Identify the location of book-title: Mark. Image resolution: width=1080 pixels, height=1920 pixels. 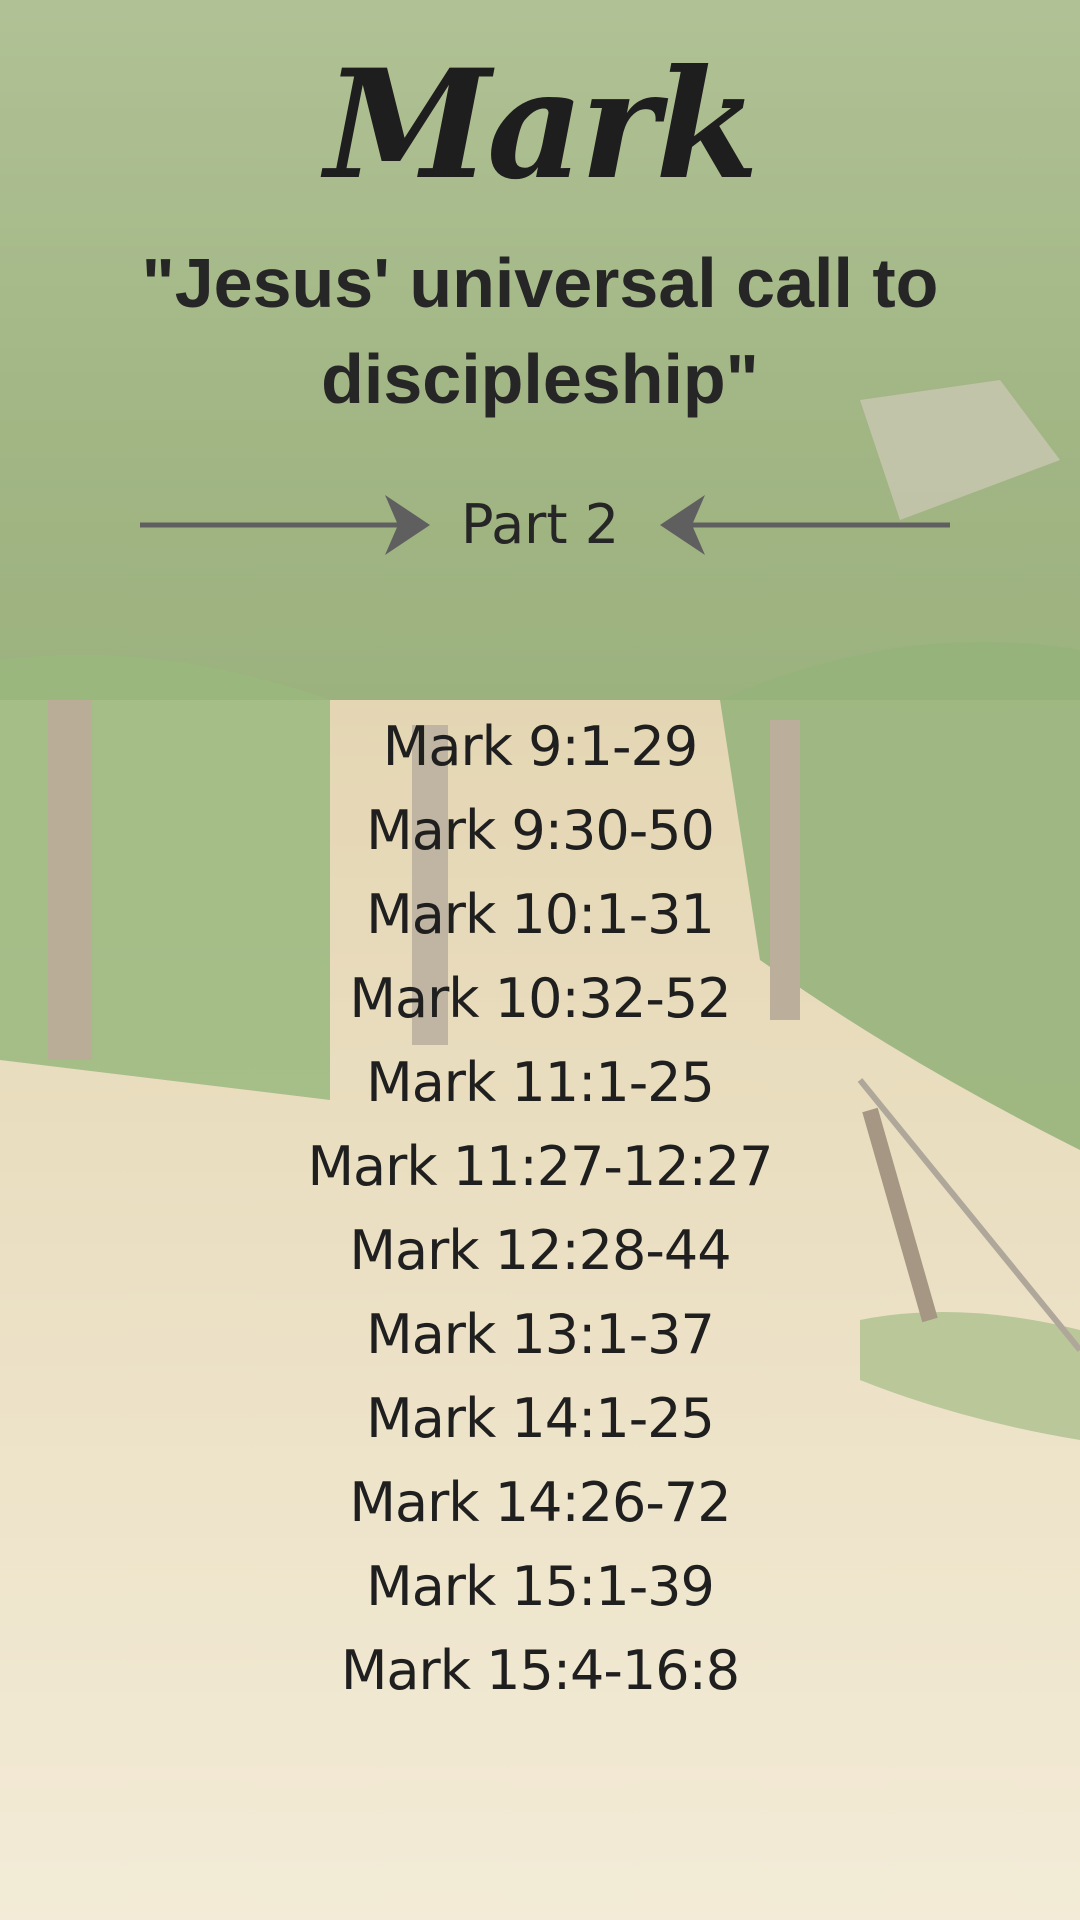
(541, 125).